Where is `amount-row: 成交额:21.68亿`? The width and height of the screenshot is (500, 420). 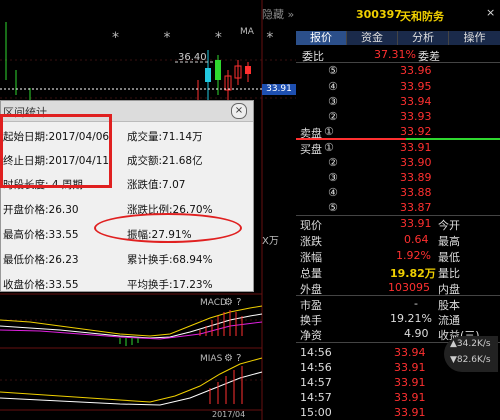 amount-row: 成交额:21.68亿 is located at coordinates (165, 161).